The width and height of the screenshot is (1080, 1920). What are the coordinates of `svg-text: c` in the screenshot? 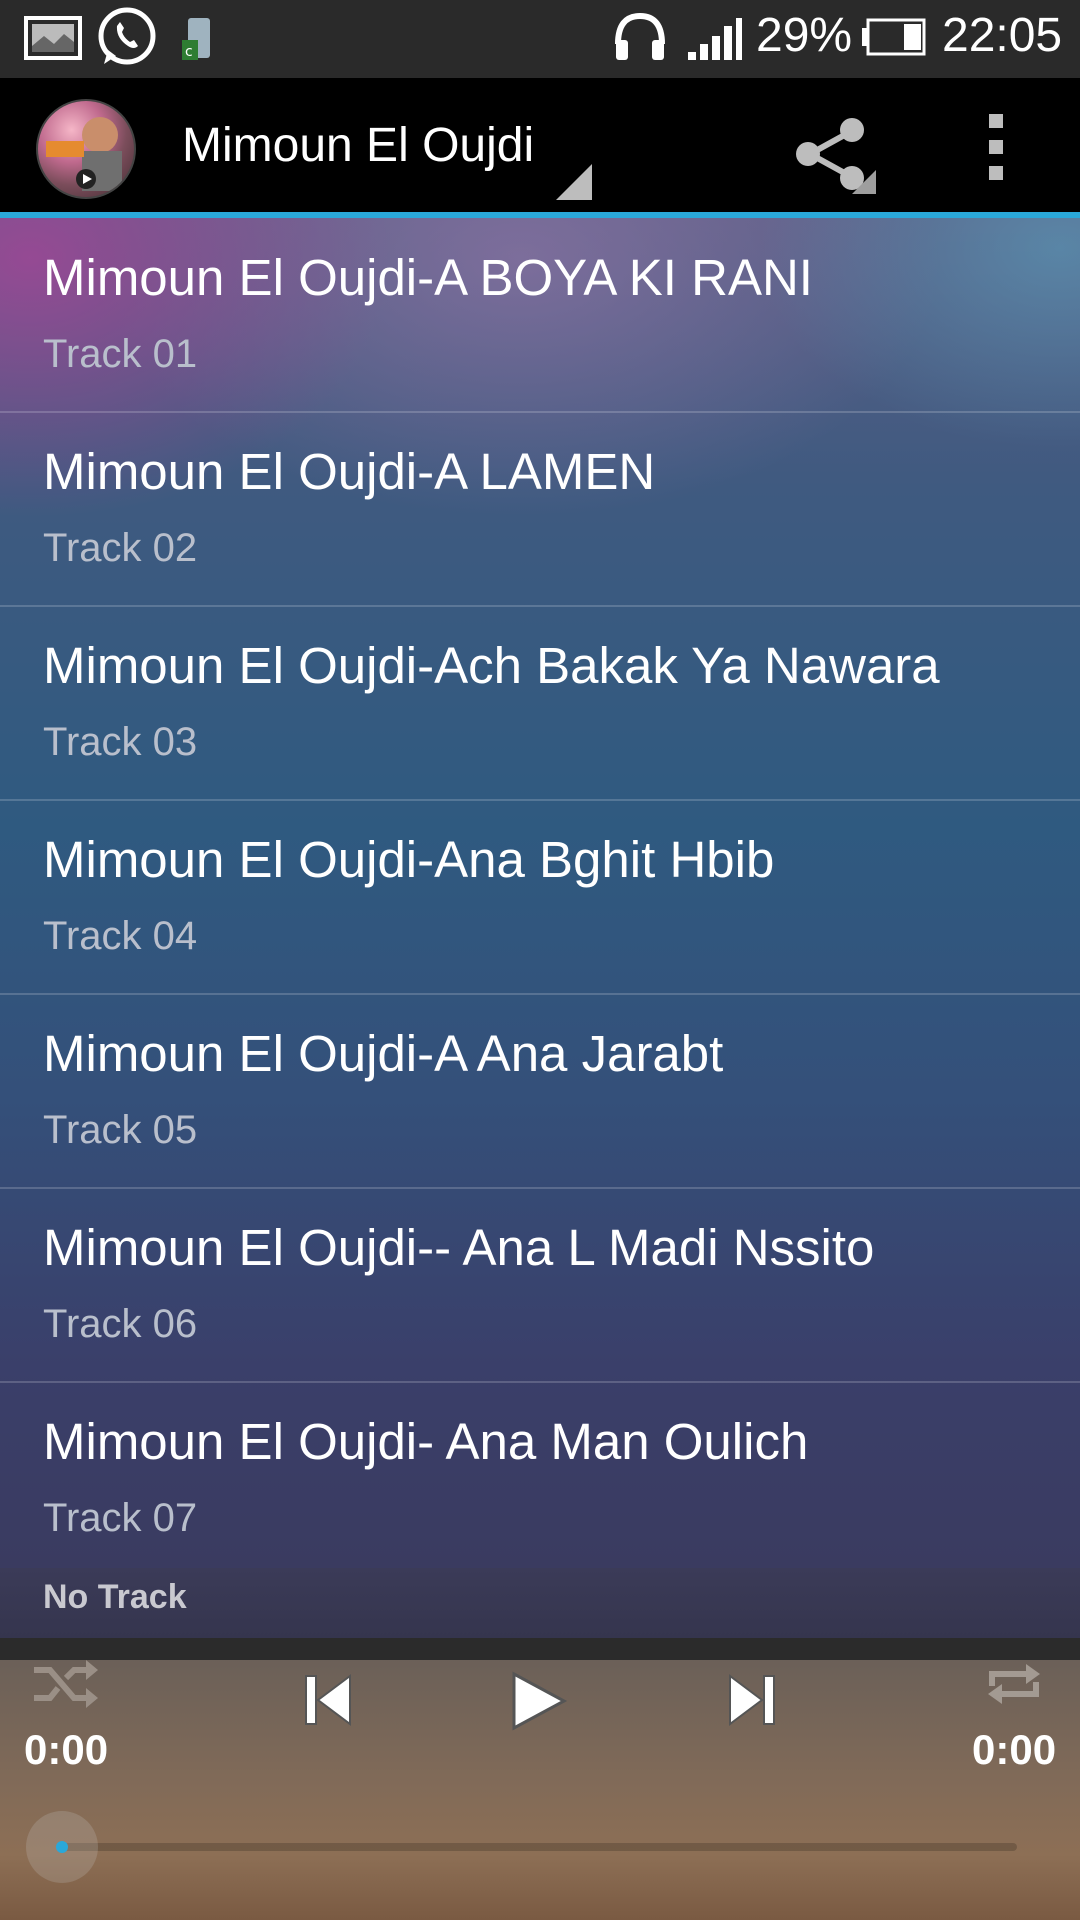 It's located at (189, 52).